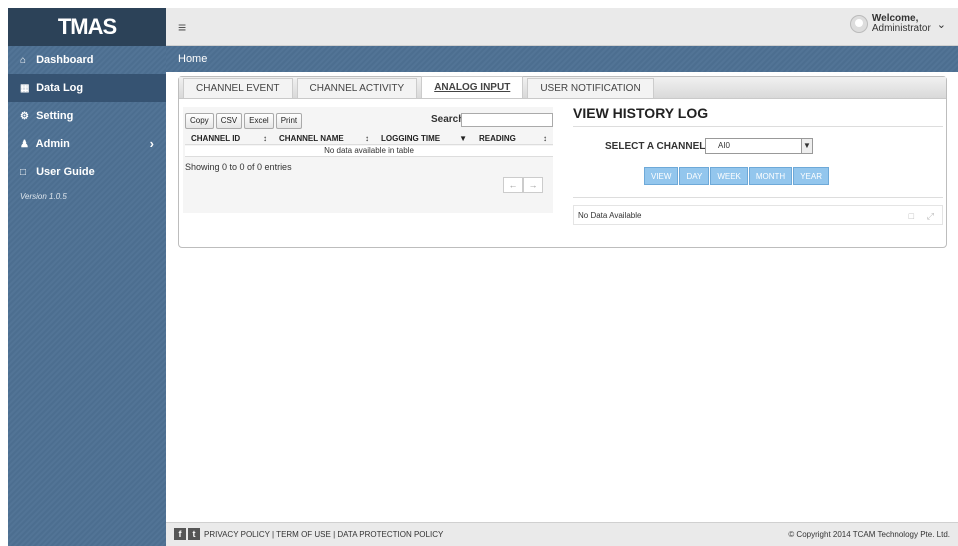  What do you see at coordinates (24, 144) in the screenshot?
I see `user-icon: ♟` at bounding box center [24, 144].